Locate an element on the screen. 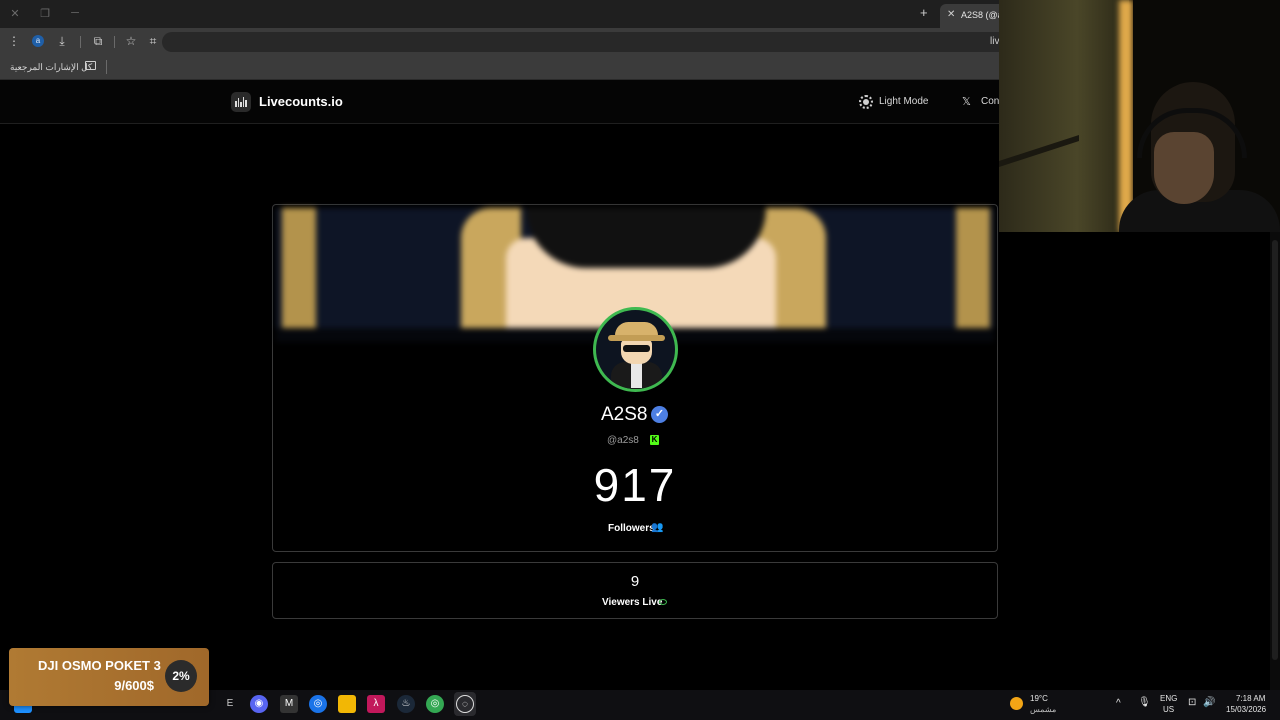 Image resolution: width=1280 pixels, height=720 pixels. discord-icon: ◉ is located at coordinates (259, 704).